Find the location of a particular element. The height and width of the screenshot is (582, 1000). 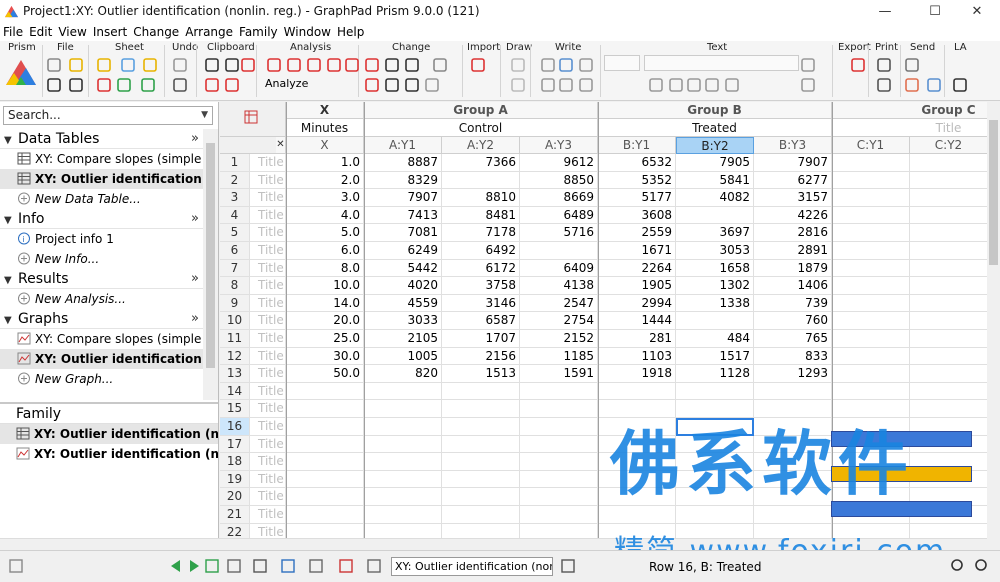

data-cell: 8669 is located at coordinates (559, 198).